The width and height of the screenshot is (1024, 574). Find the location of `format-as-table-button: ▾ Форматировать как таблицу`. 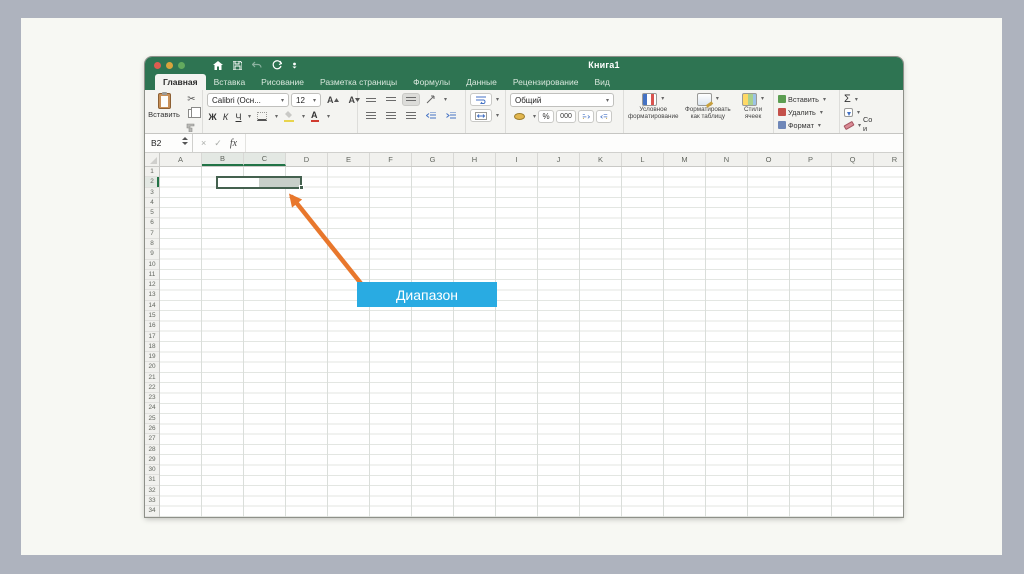

format-as-table-button: ▾ Форматировать как таблицу is located at coordinates (708, 107).